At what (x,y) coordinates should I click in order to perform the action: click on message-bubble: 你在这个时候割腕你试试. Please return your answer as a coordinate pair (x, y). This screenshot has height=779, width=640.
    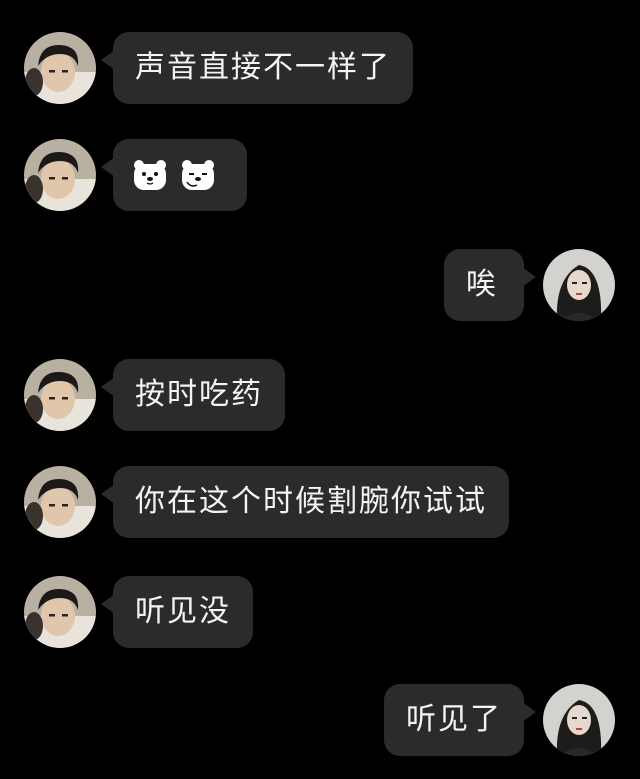
    Looking at the image, I should click on (305, 502).